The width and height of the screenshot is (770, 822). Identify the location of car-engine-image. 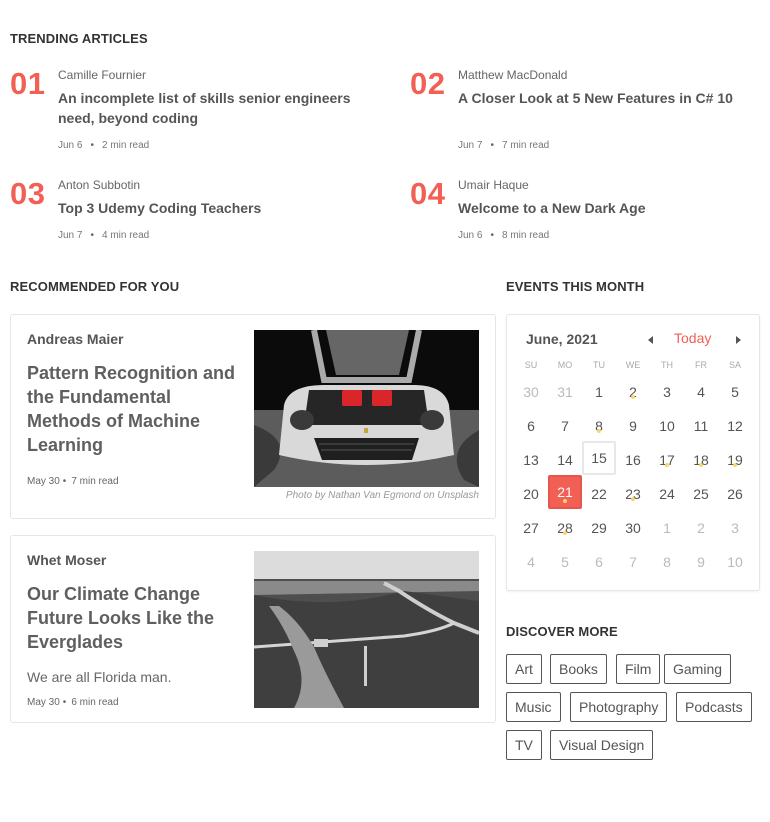
(366, 408).